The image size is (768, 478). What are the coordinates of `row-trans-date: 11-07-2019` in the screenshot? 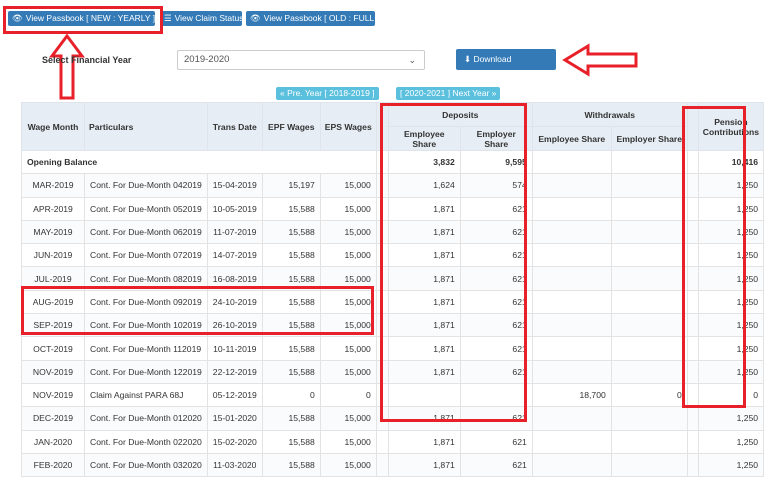 It's located at (234, 232).